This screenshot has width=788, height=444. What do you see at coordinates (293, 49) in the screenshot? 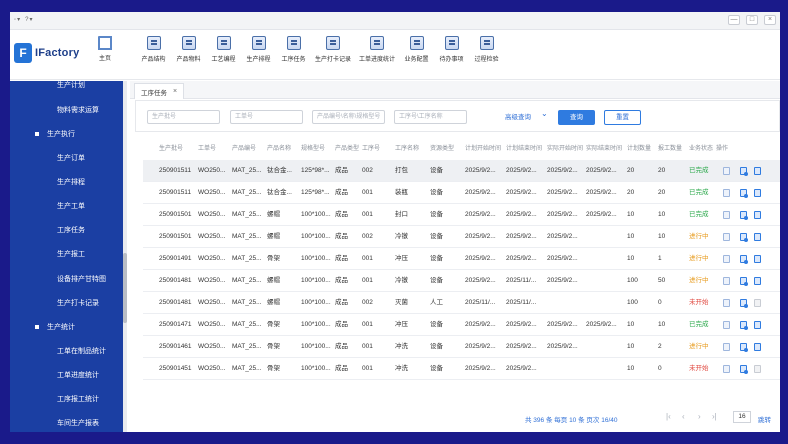
I see `toolbar-process-task: 工序任务` at bounding box center [293, 49].